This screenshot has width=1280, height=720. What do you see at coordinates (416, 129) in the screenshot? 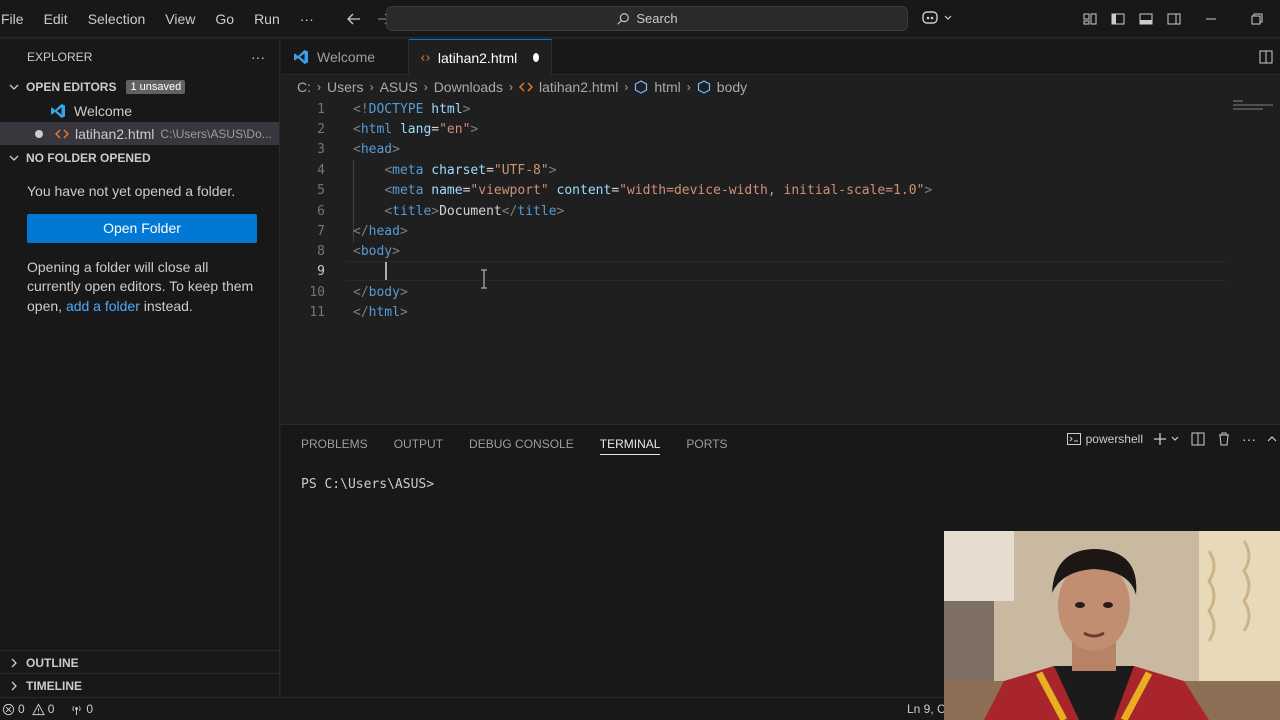
I see `code-text: <html lang="en">` at bounding box center [416, 129].